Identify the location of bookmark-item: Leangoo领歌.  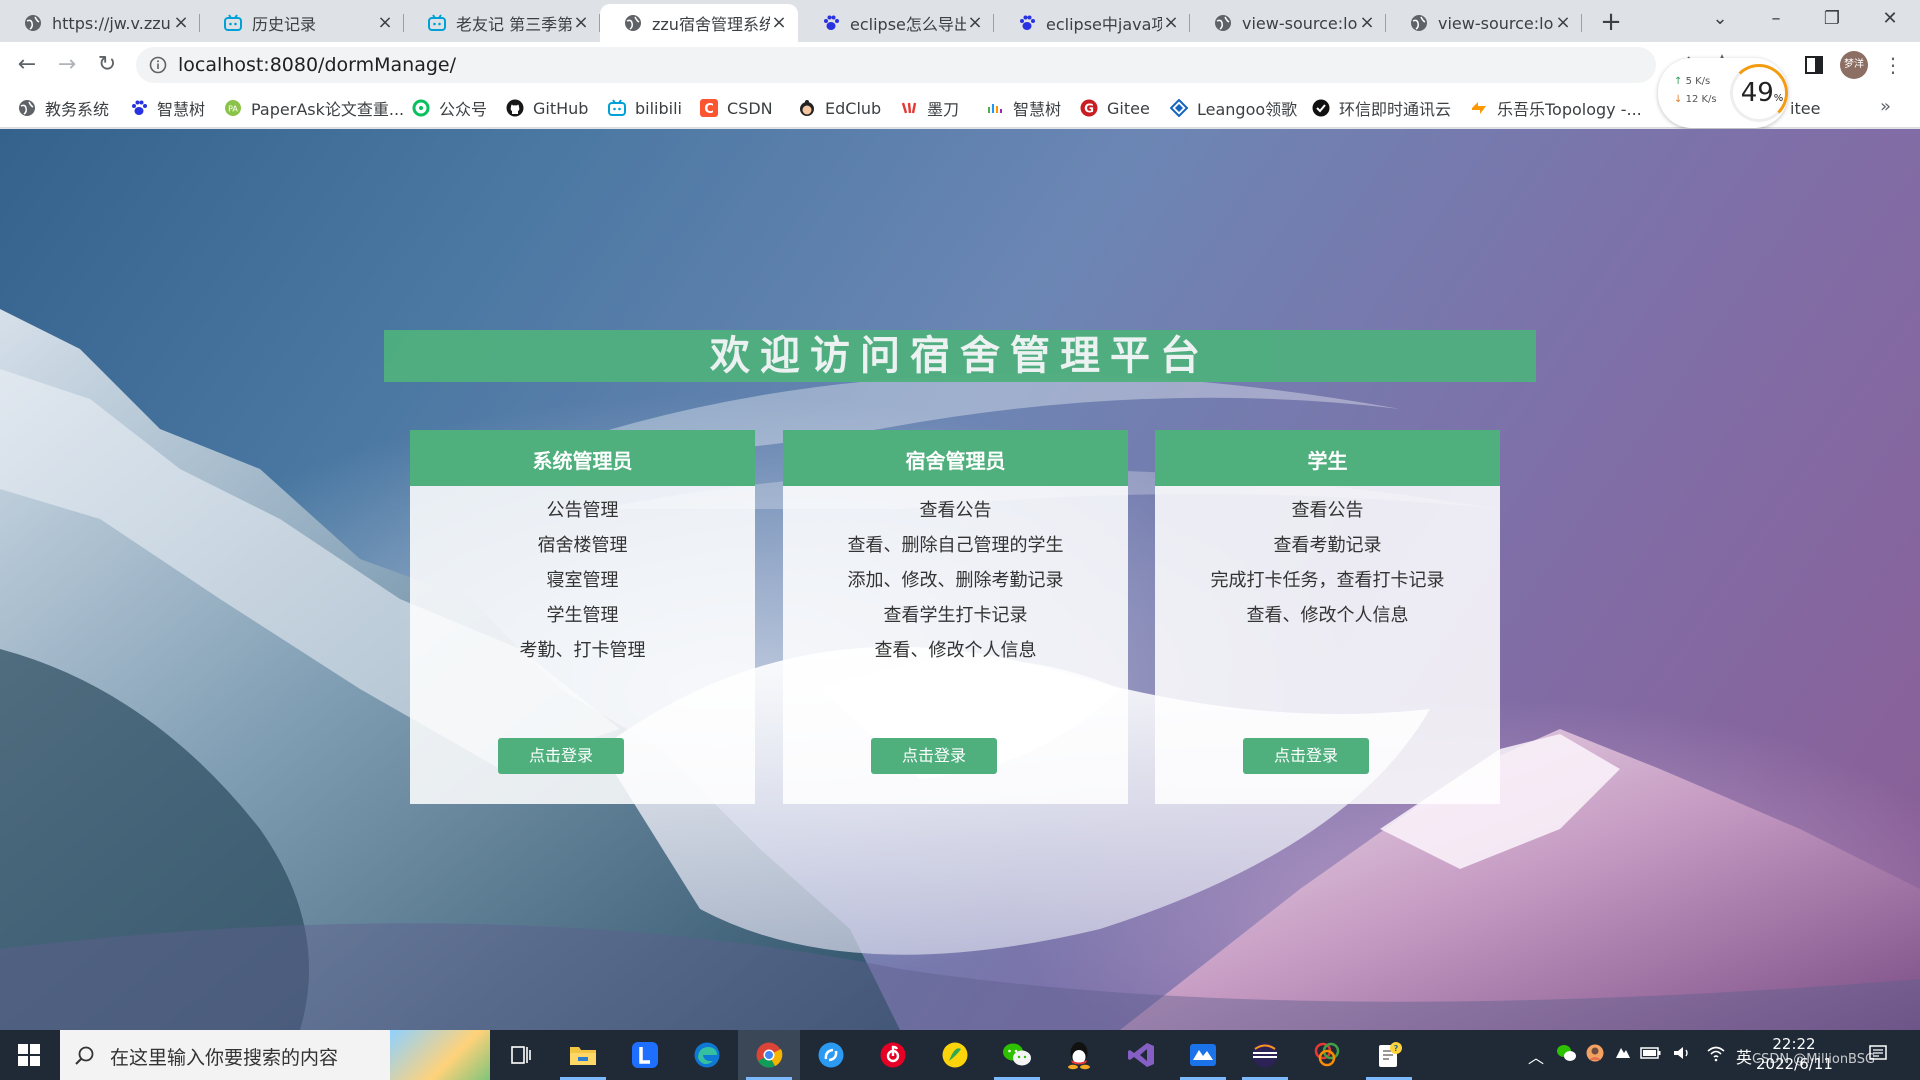
(1233, 108).